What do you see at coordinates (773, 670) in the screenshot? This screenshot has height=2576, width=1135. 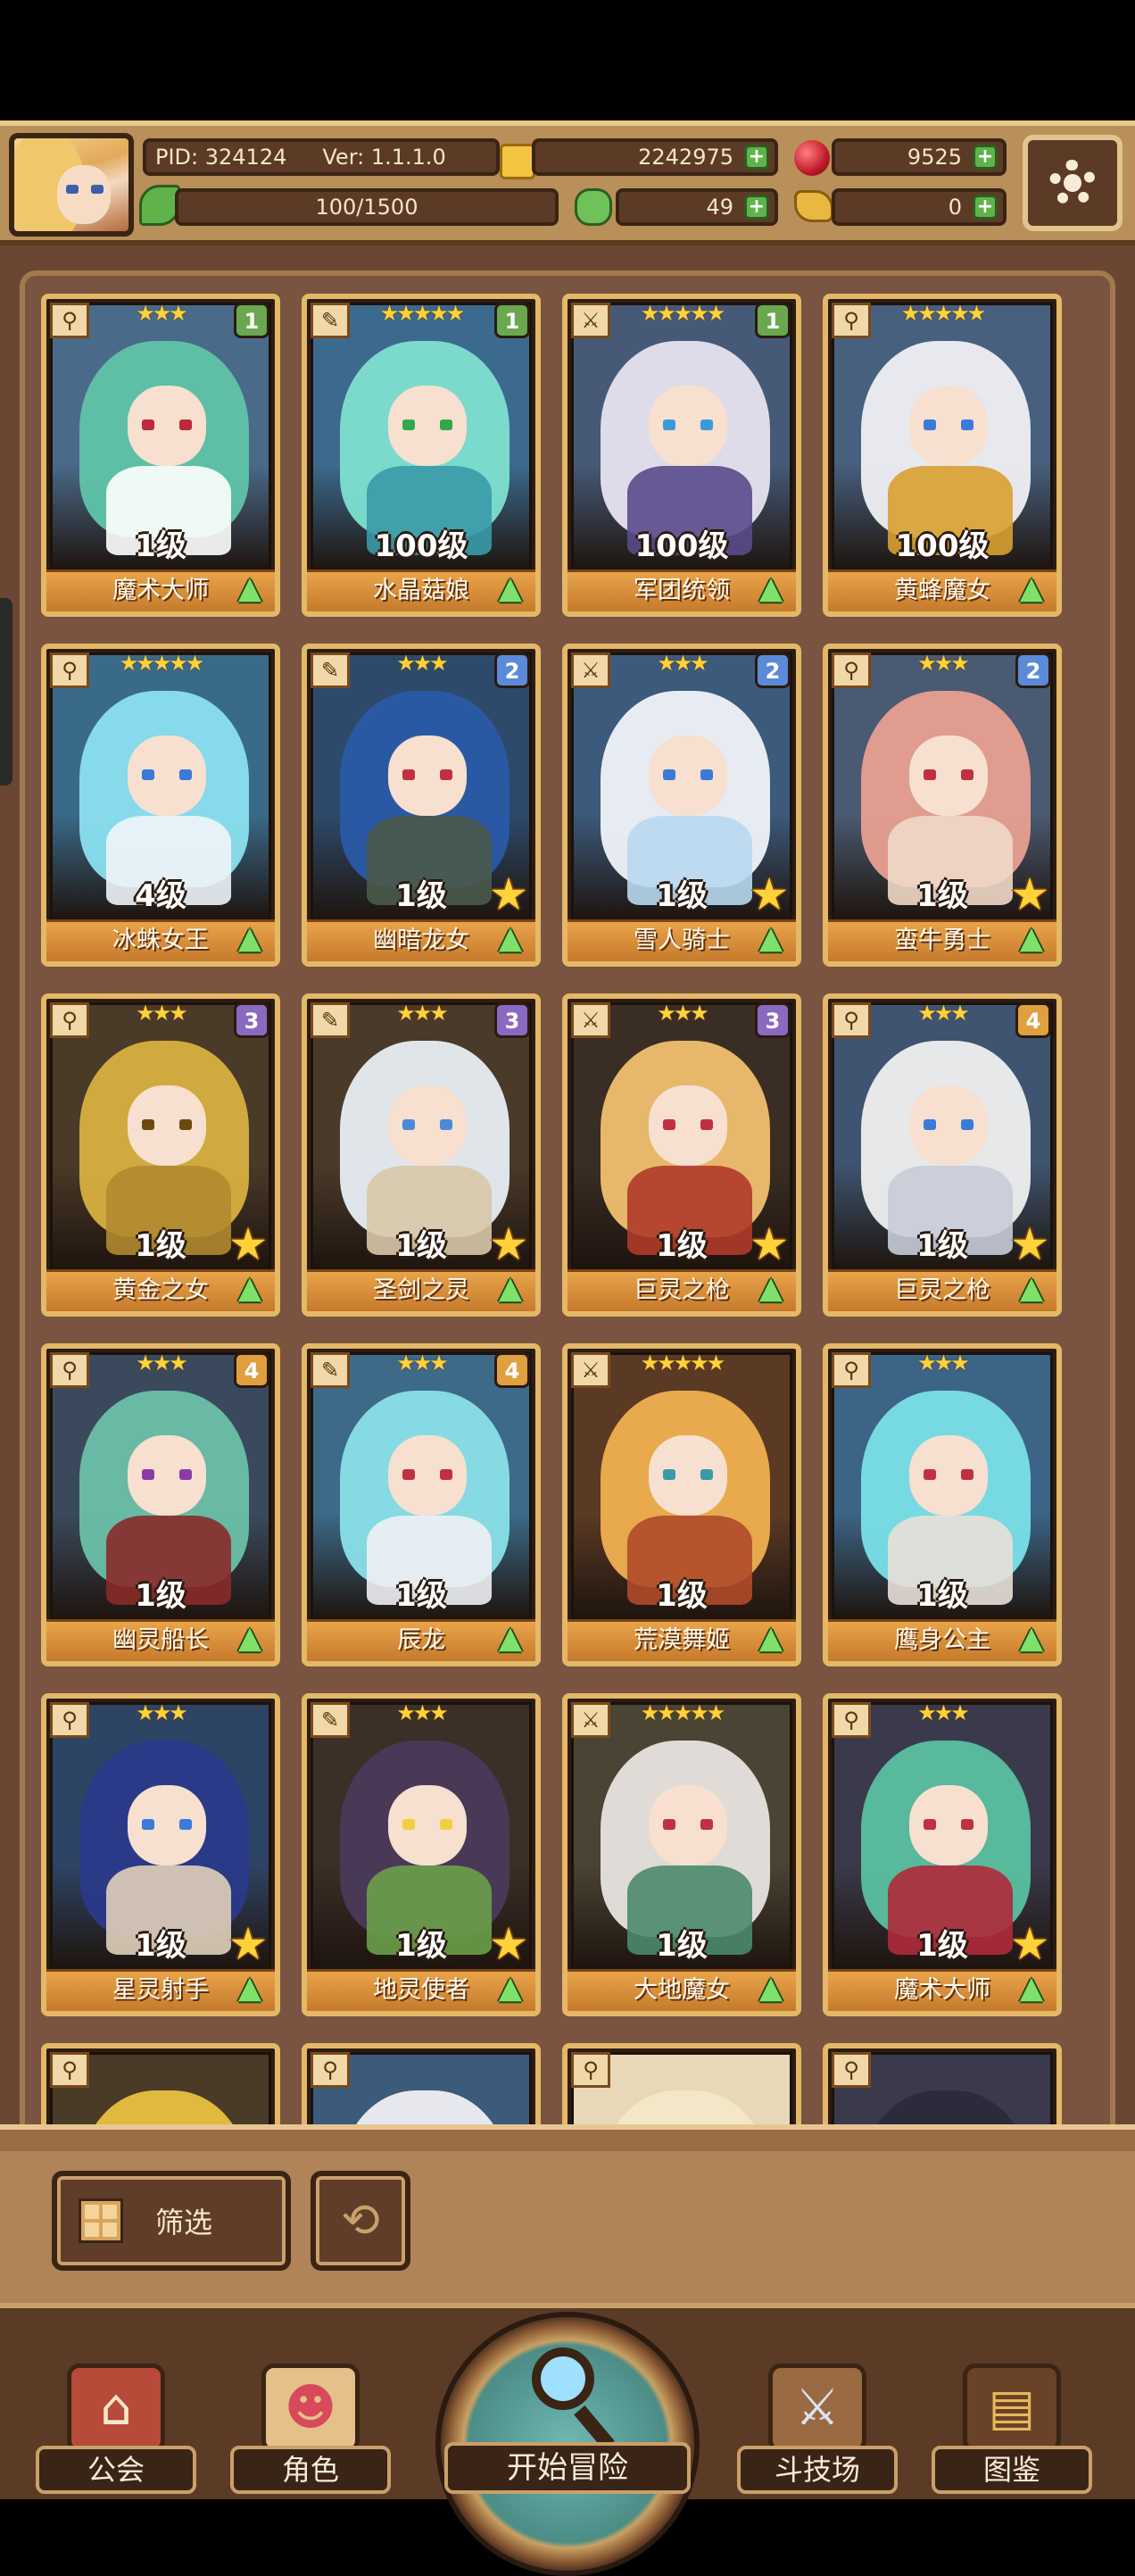 I see `rank-badge: 2` at bounding box center [773, 670].